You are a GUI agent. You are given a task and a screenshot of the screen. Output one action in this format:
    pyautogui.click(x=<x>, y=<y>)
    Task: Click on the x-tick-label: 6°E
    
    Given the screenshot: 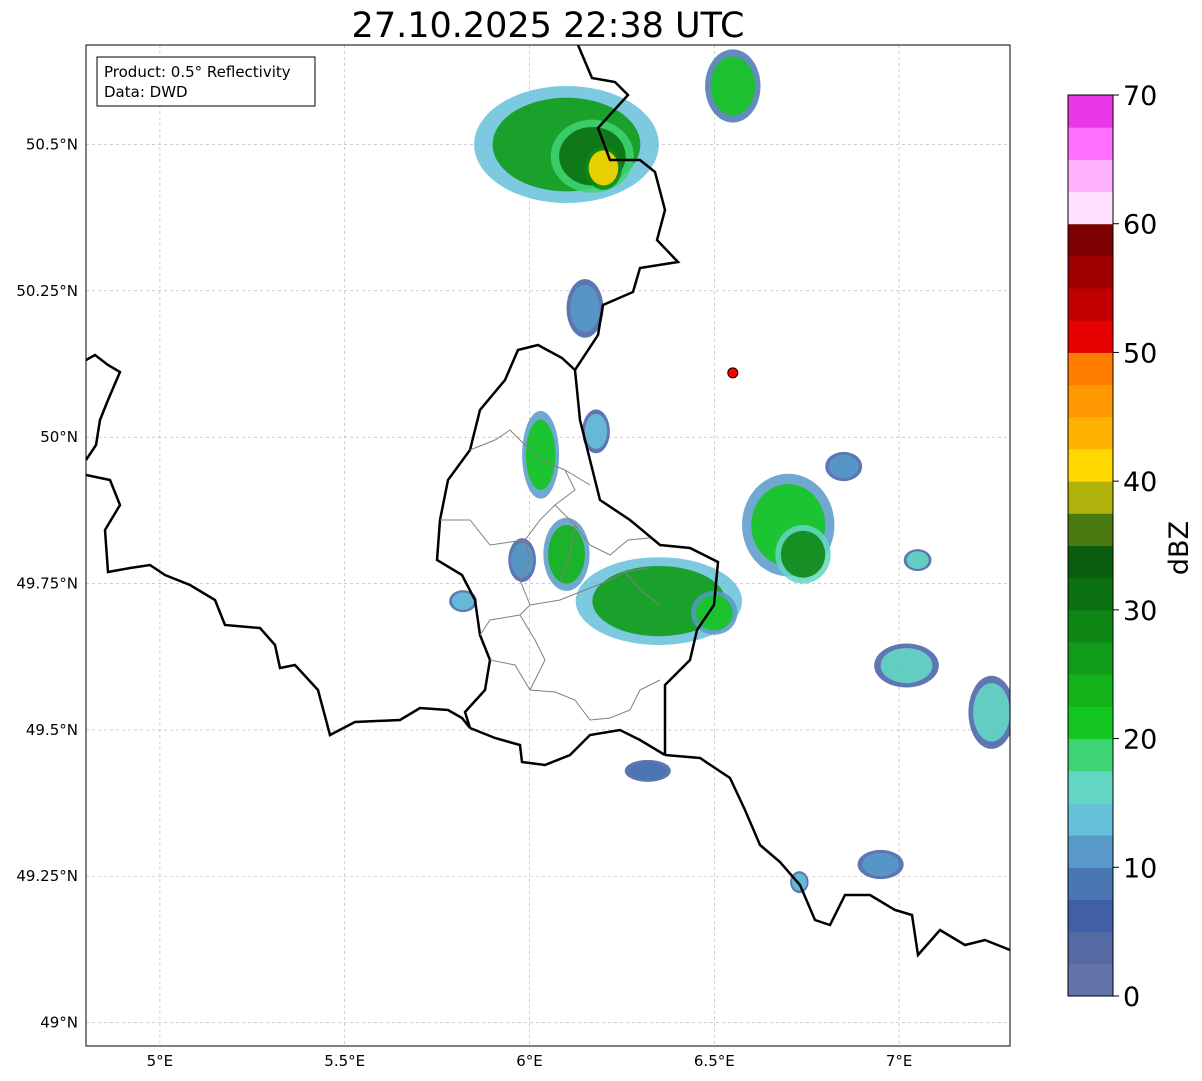 What is the action you would take?
    pyautogui.click(x=529, y=1061)
    